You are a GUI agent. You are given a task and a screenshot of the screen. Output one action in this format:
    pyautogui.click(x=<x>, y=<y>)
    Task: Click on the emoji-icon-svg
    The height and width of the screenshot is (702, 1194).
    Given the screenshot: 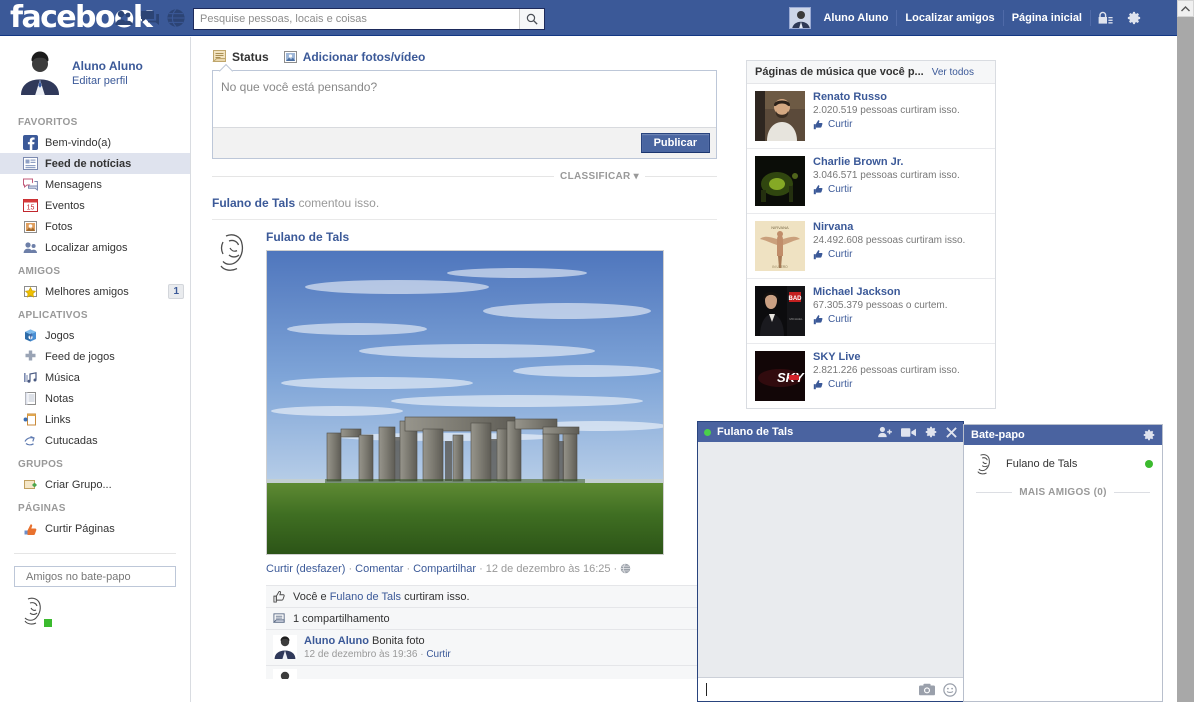 What is the action you would take?
    pyautogui.click(x=950, y=689)
    